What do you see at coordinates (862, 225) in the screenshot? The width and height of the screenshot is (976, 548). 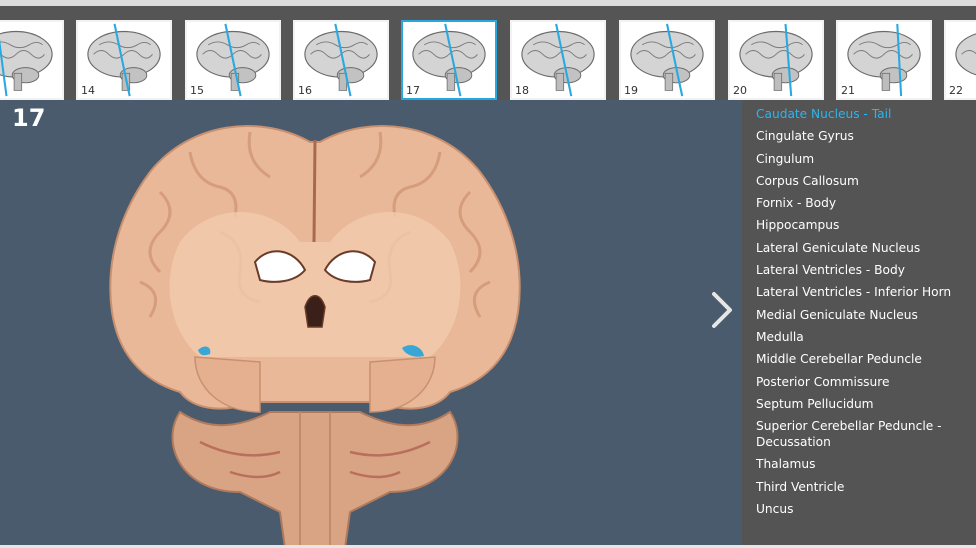 I see `structure-item-hippocampus: Hippocampus` at bounding box center [862, 225].